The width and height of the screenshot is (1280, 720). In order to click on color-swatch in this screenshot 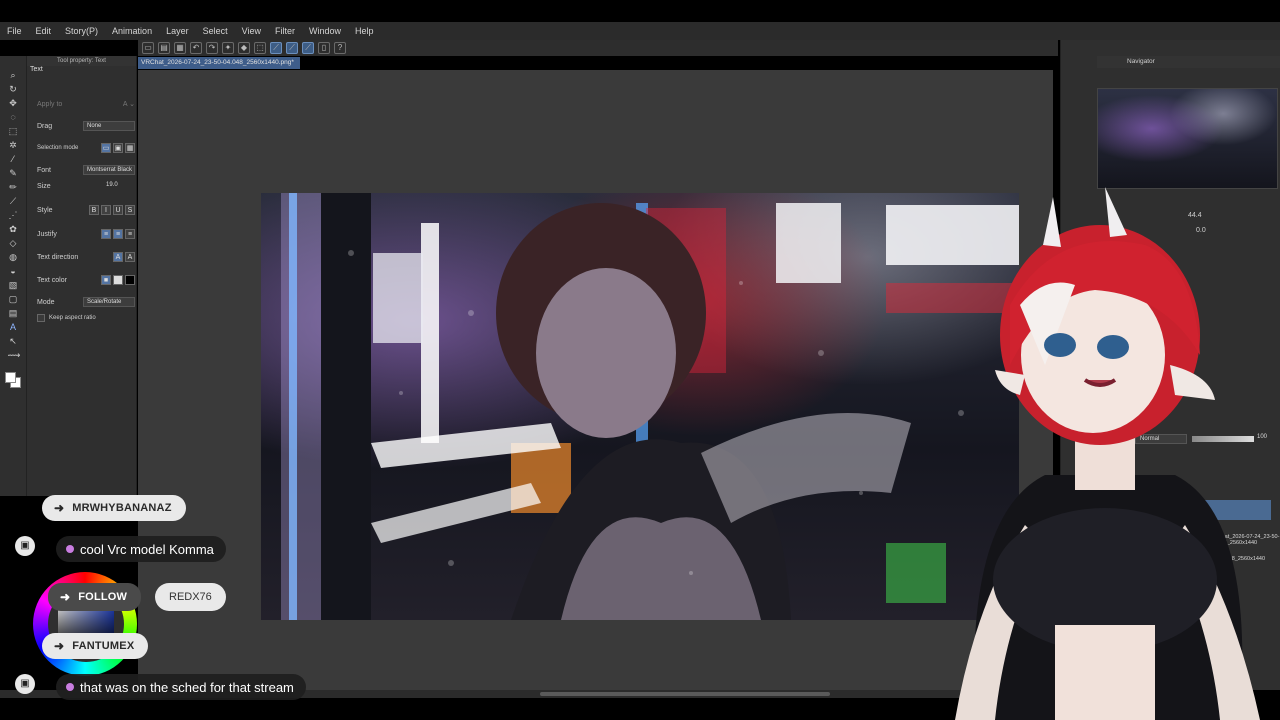, I will do `click(13, 380)`.